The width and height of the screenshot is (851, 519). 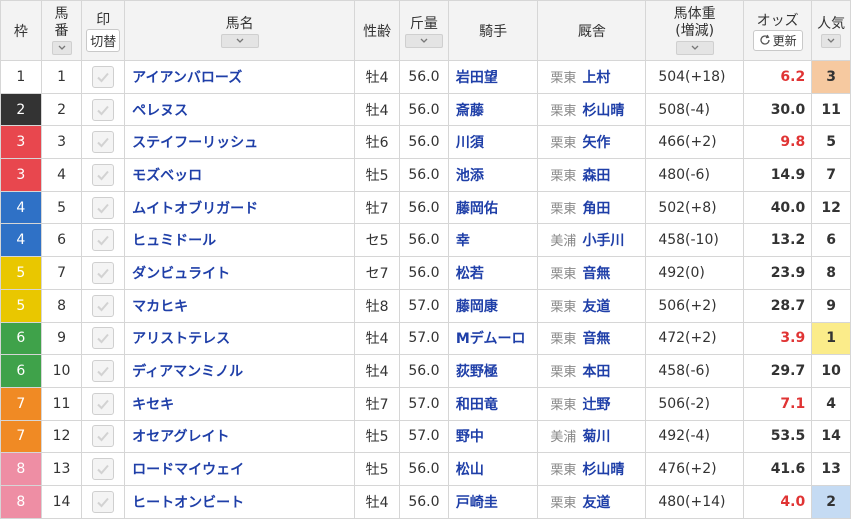 What do you see at coordinates (603, 241) in the screenshot?
I see `trainer-link: 小手川` at bounding box center [603, 241].